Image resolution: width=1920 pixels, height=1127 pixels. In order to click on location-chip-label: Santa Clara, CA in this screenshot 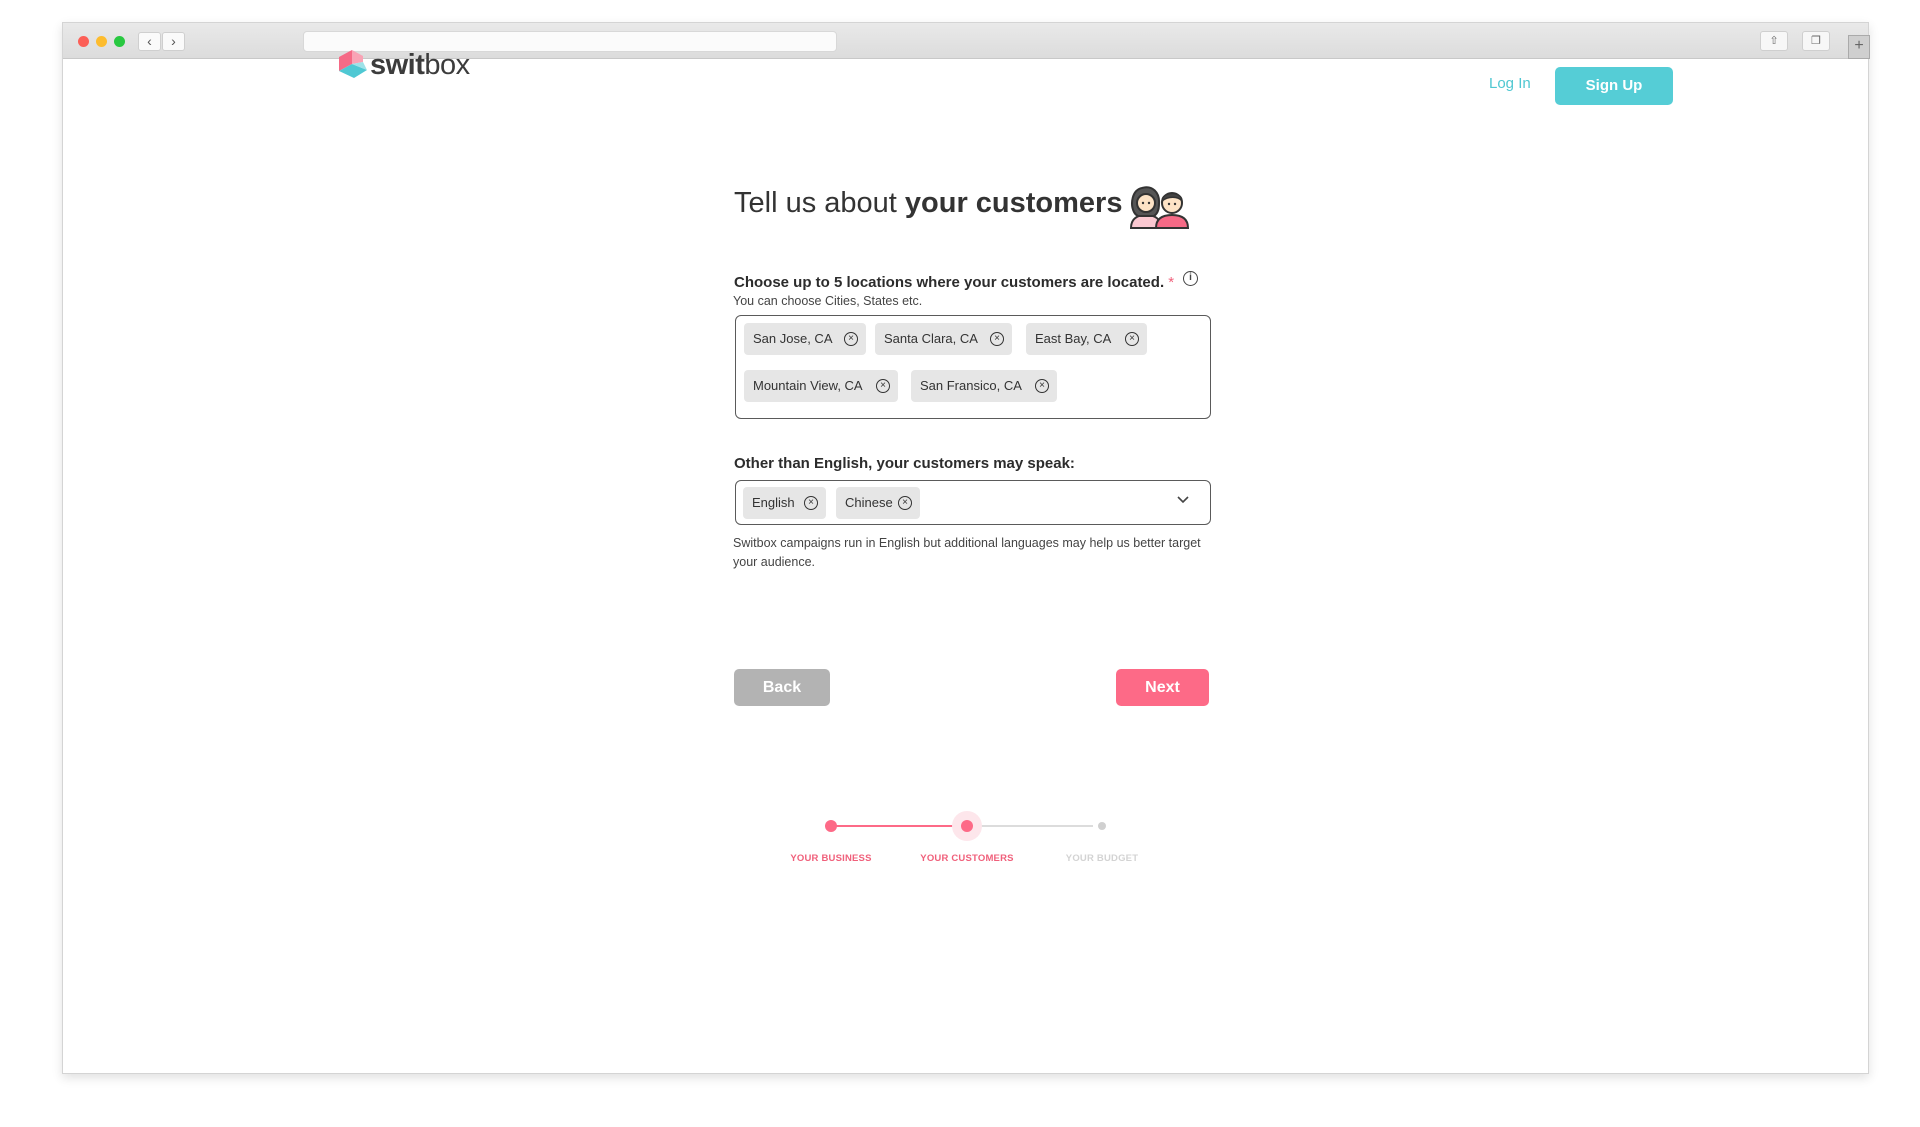, I will do `click(931, 338)`.